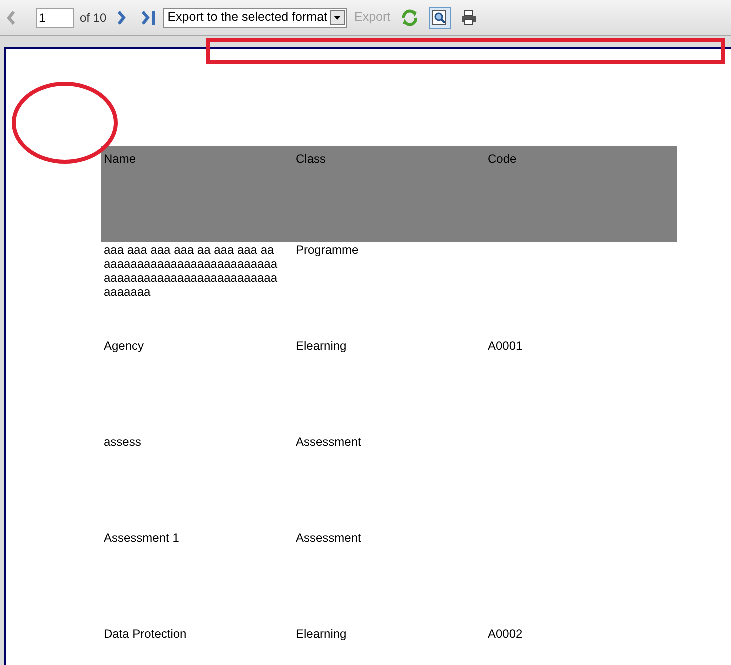 This screenshot has width=731, height=665. Describe the element at coordinates (55, 18) in the screenshot. I see `page-number-field: 1` at that location.